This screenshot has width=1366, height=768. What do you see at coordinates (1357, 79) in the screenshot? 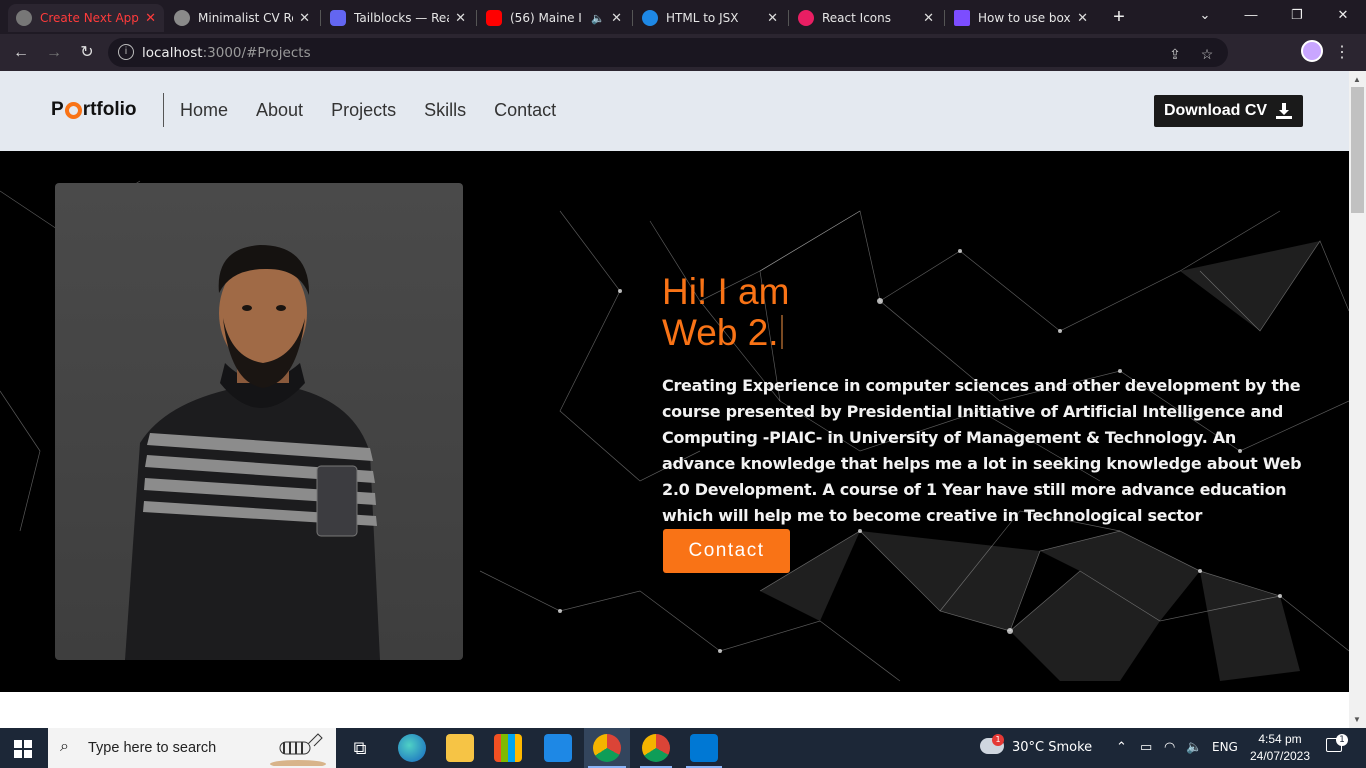
I see `scroll-up-arrow-icon: ▲` at bounding box center [1357, 79].